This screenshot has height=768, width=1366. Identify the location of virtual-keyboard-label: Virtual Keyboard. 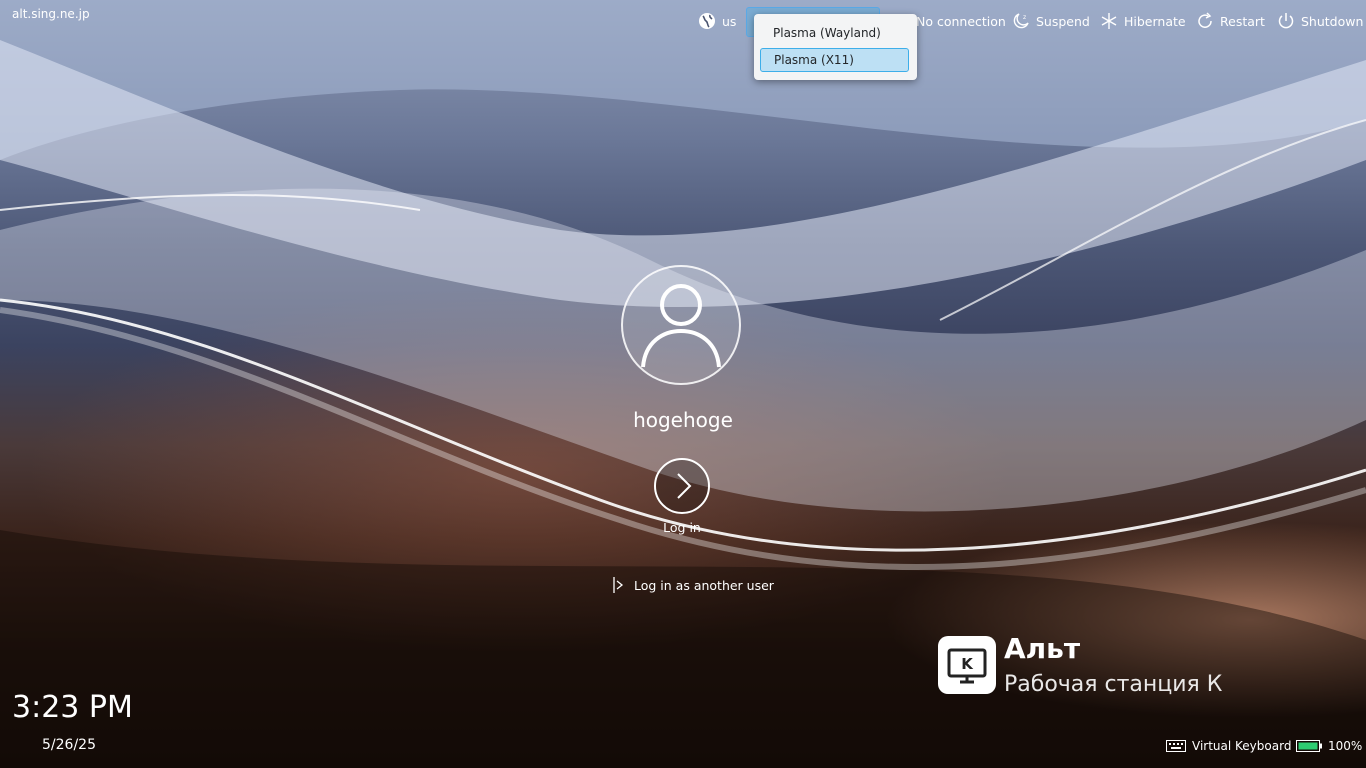
(1242, 746).